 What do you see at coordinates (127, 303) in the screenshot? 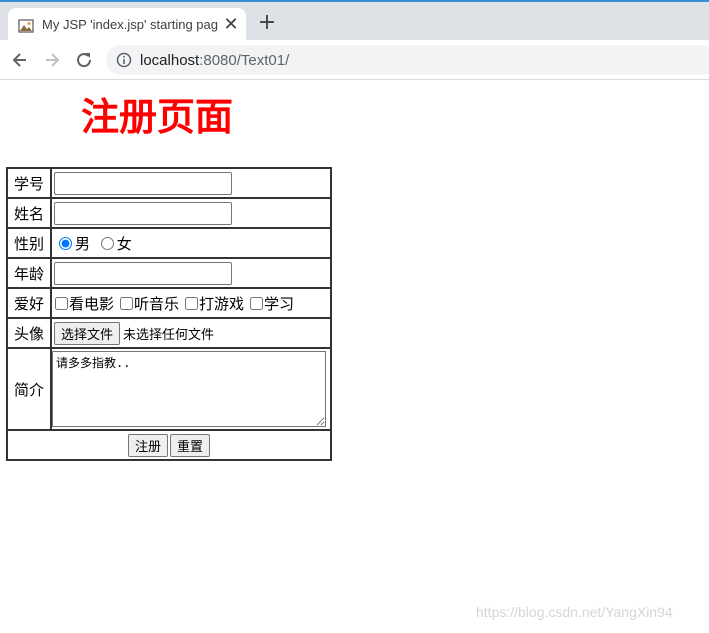
I see `hobby-music-checkbox` at bounding box center [127, 303].